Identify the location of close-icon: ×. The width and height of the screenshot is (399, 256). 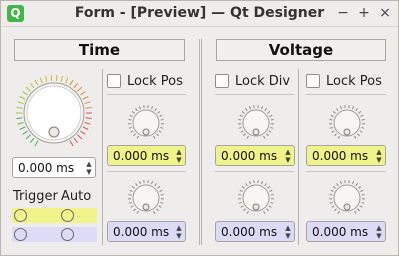
(385, 13).